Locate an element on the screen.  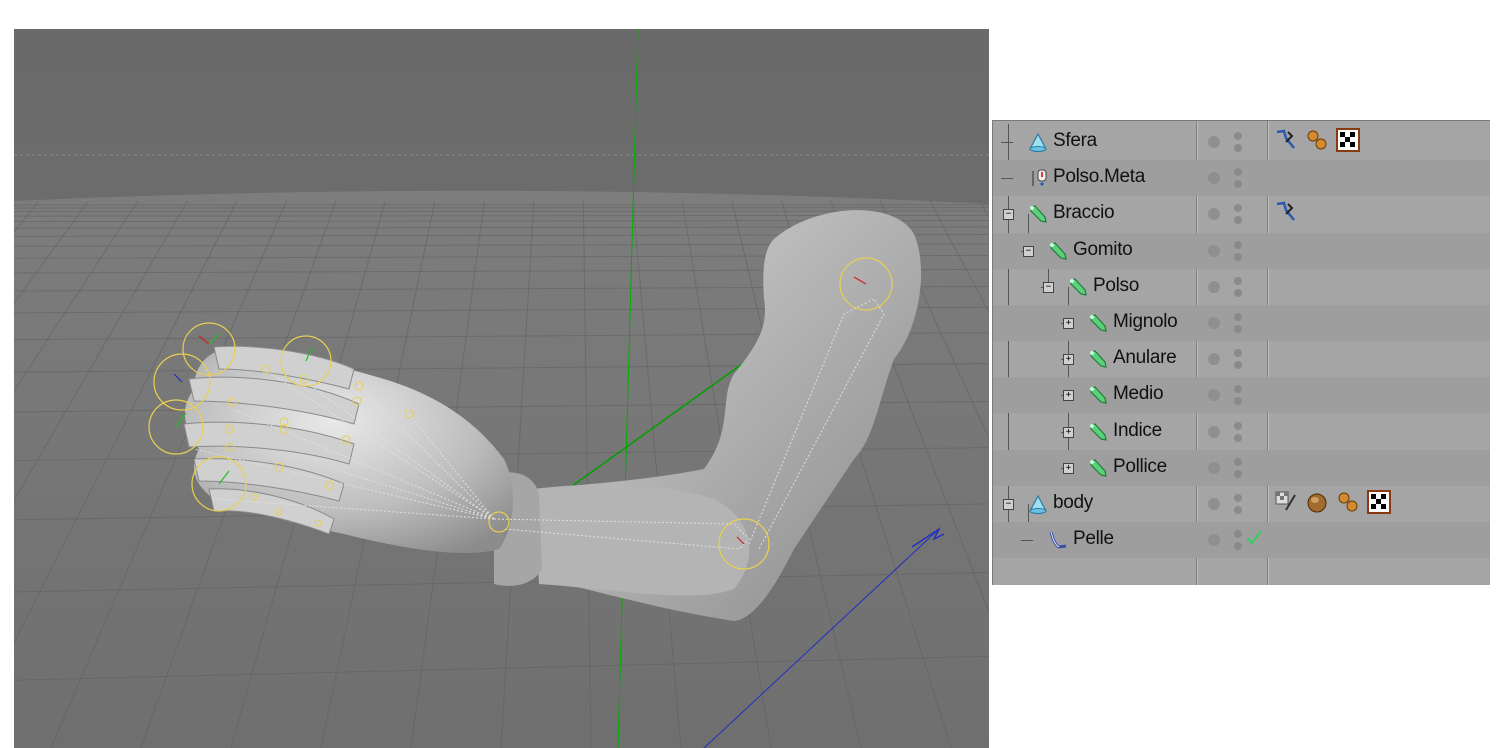
object-row-polso: − Polso is located at coordinates (1241, 287).